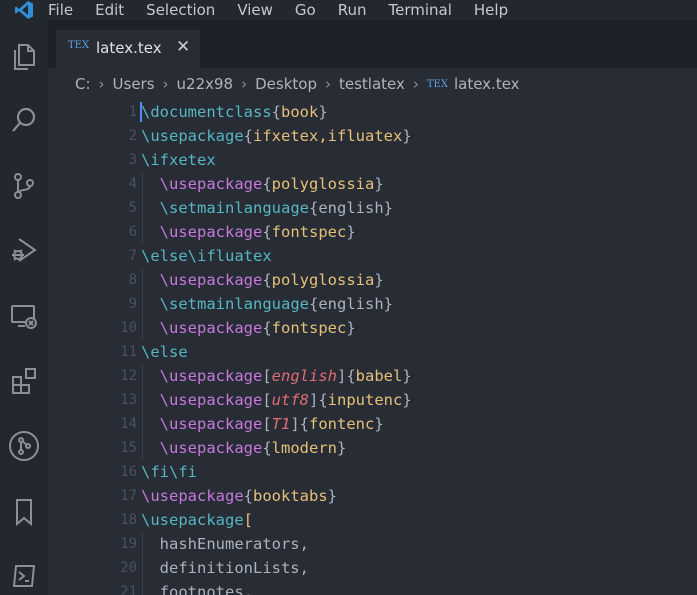  I want to click on run-debug-icon, so click(24, 250).